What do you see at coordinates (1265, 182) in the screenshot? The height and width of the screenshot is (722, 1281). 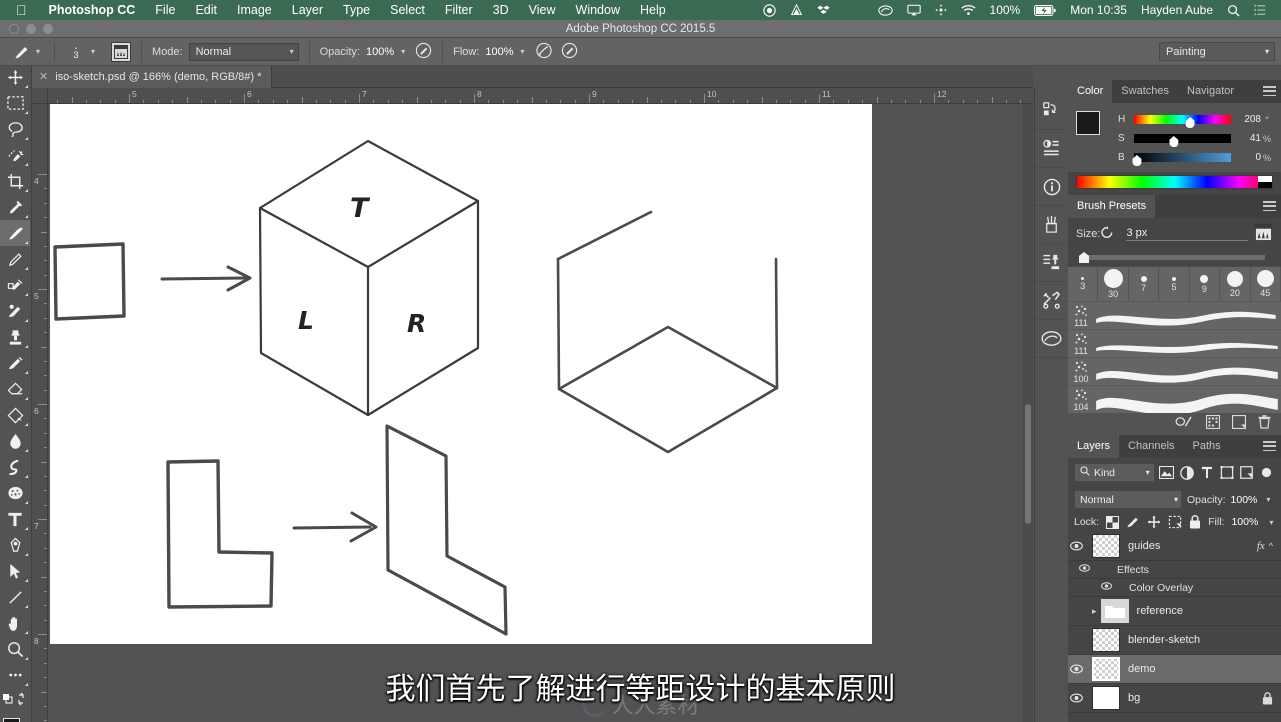 I see `black-white-swatches` at bounding box center [1265, 182].